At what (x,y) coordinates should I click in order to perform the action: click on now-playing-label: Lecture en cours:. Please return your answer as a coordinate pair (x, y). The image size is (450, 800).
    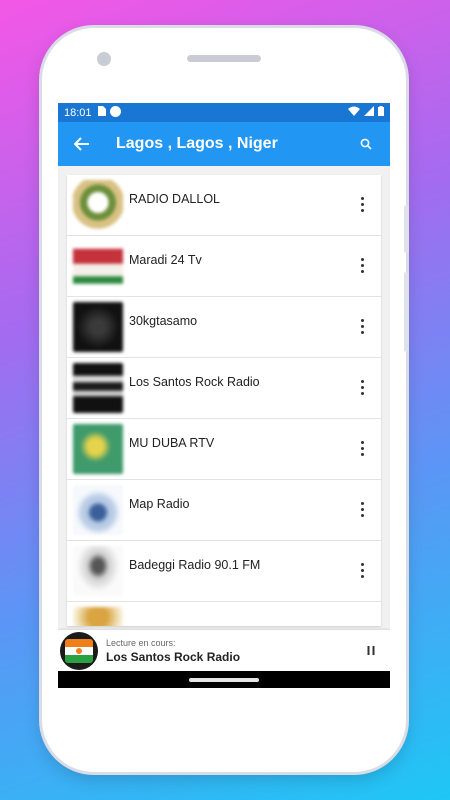
    Looking at the image, I should click on (141, 642).